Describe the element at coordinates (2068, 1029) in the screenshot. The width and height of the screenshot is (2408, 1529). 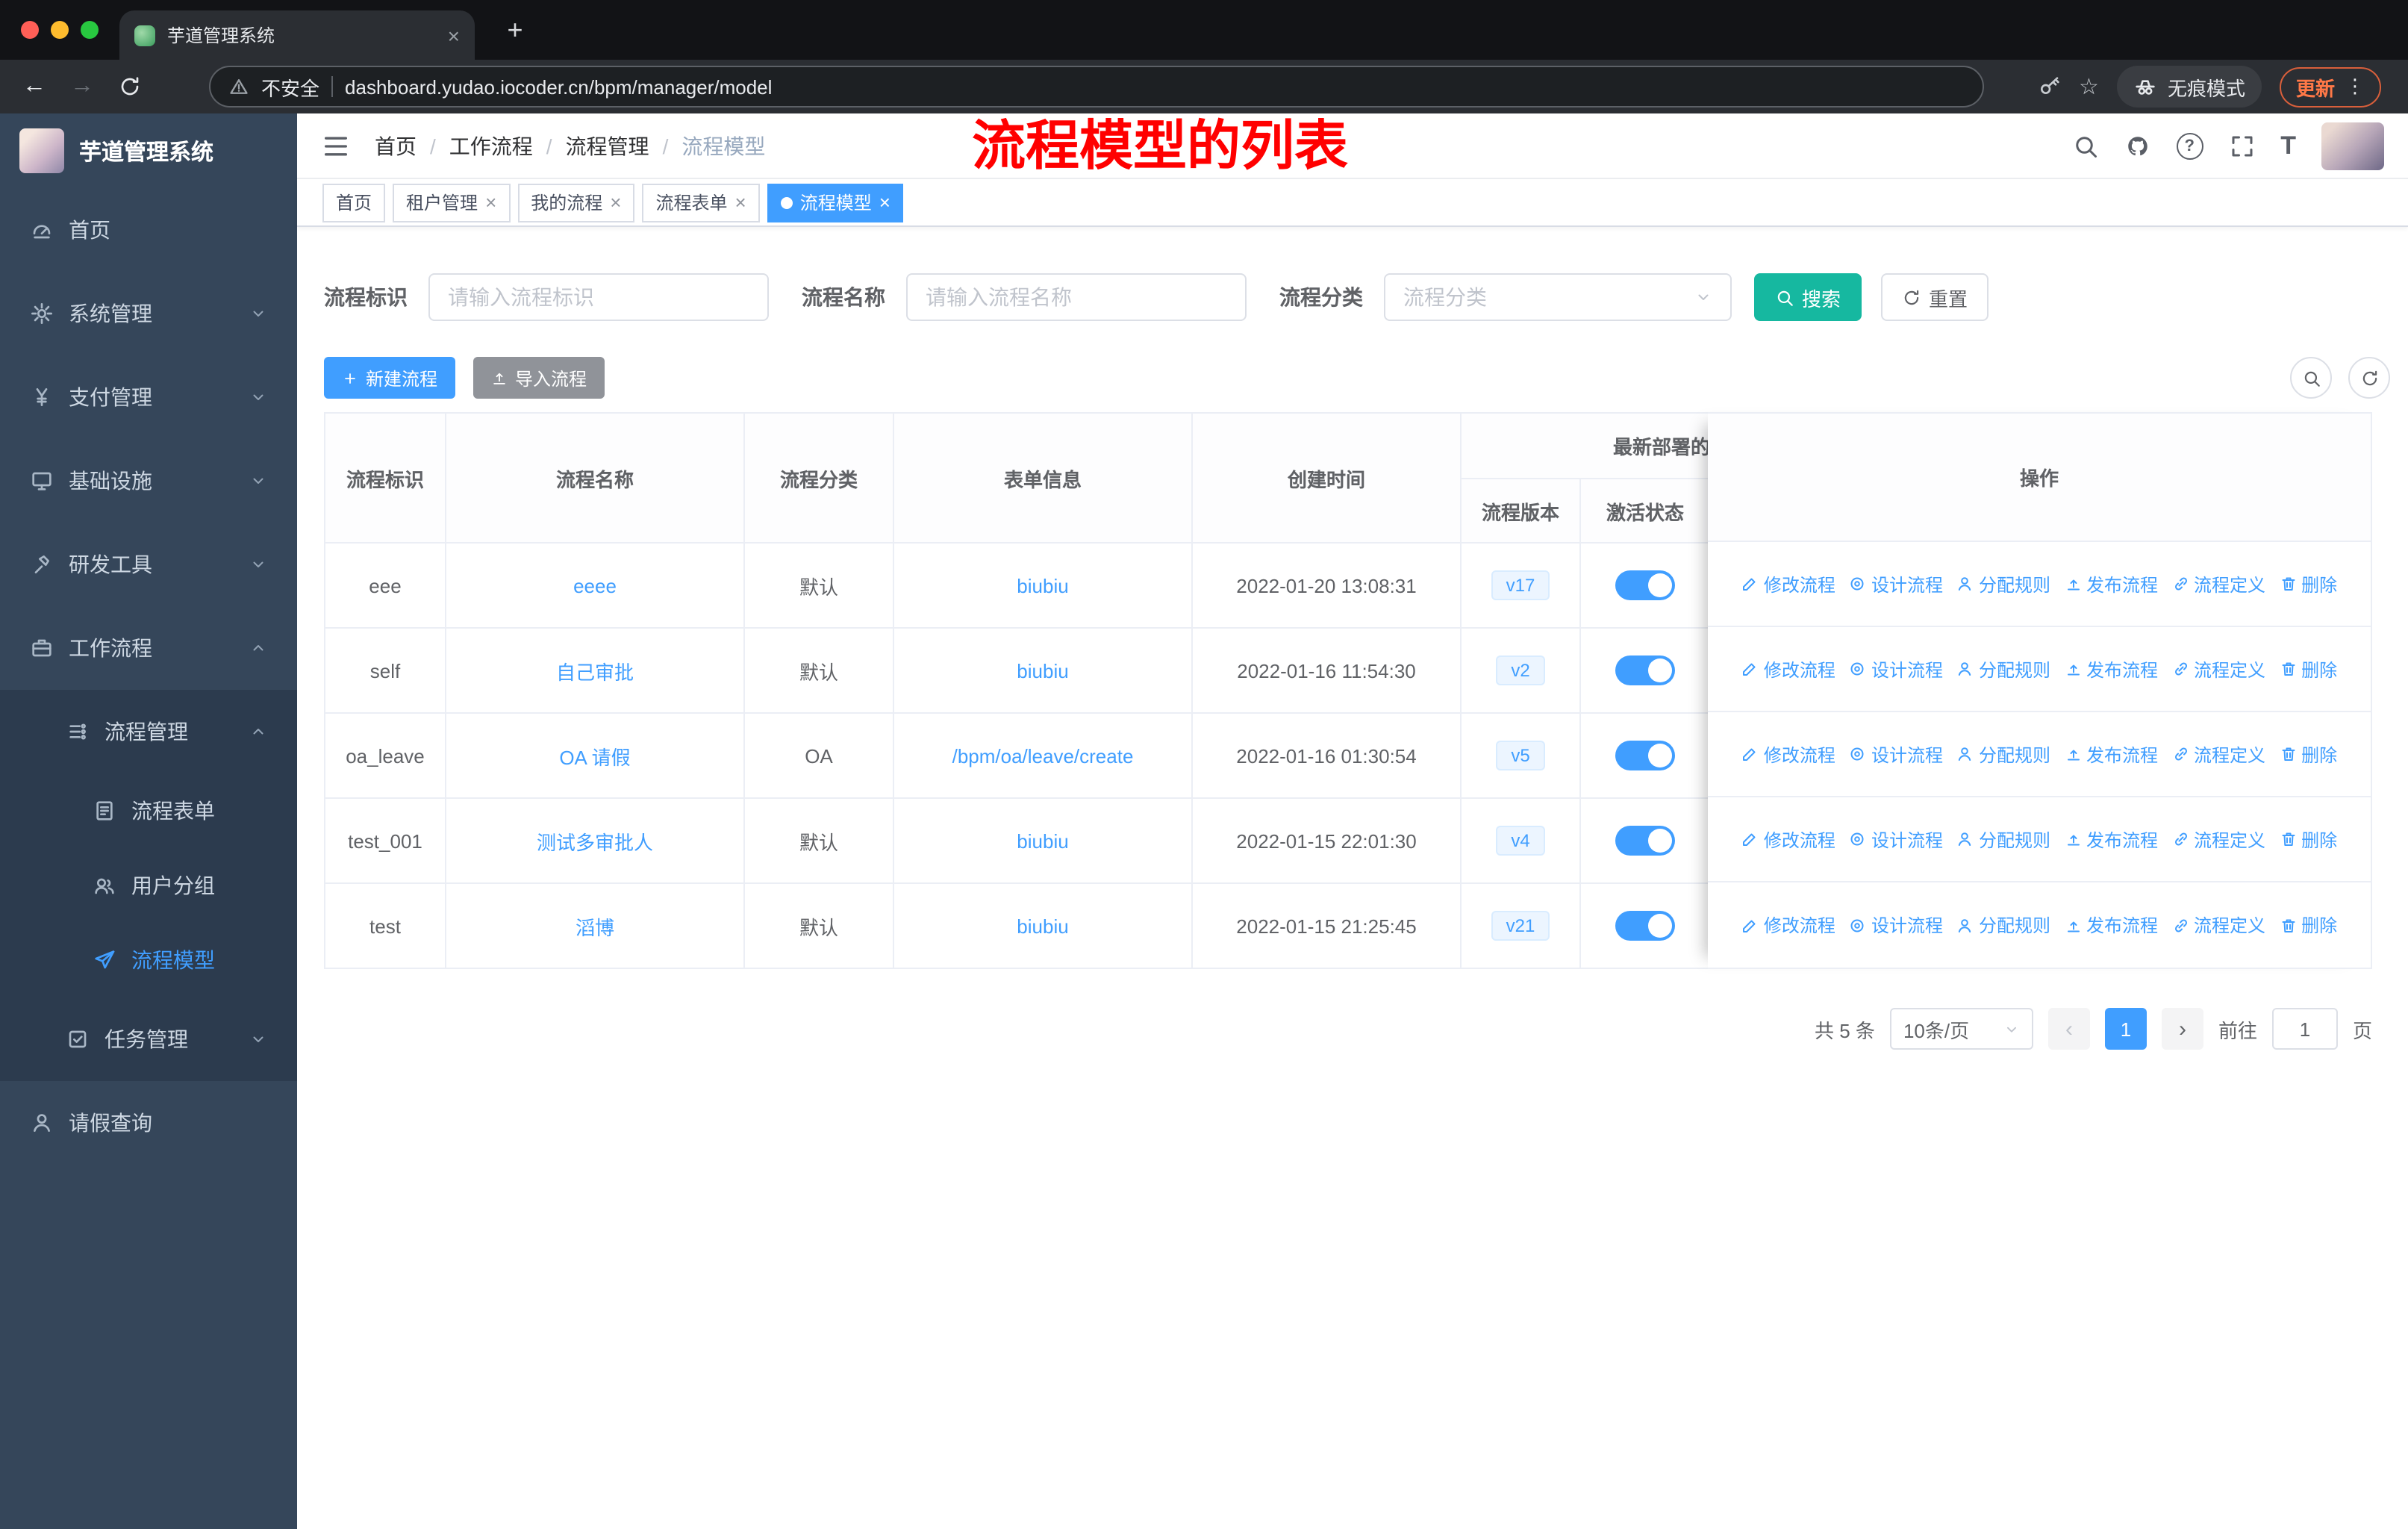
I see `prev-page-button: ‹` at that location.